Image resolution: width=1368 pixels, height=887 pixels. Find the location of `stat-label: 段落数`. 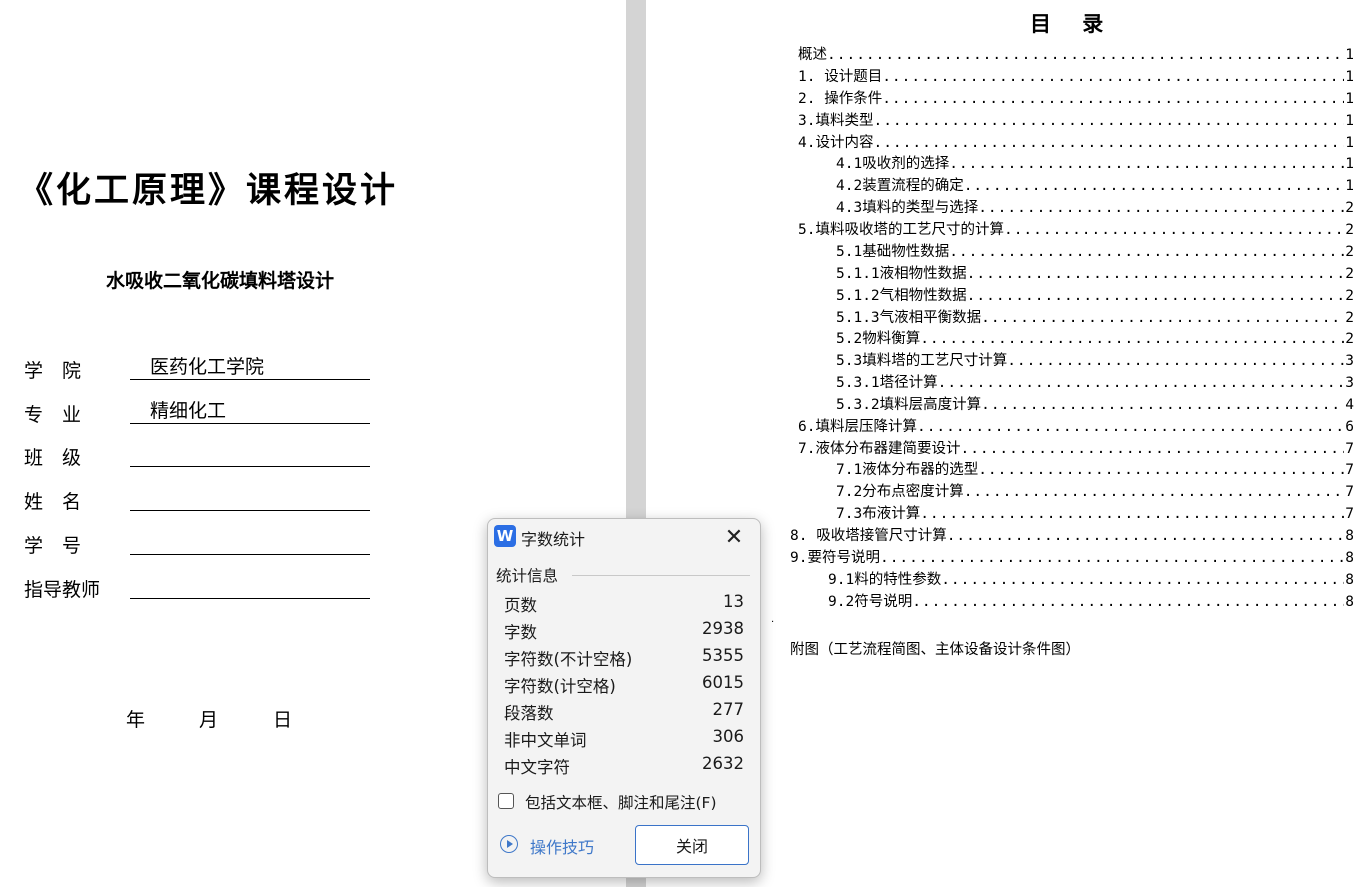

stat-label: 段落数 is located at coordinates (529, 713).